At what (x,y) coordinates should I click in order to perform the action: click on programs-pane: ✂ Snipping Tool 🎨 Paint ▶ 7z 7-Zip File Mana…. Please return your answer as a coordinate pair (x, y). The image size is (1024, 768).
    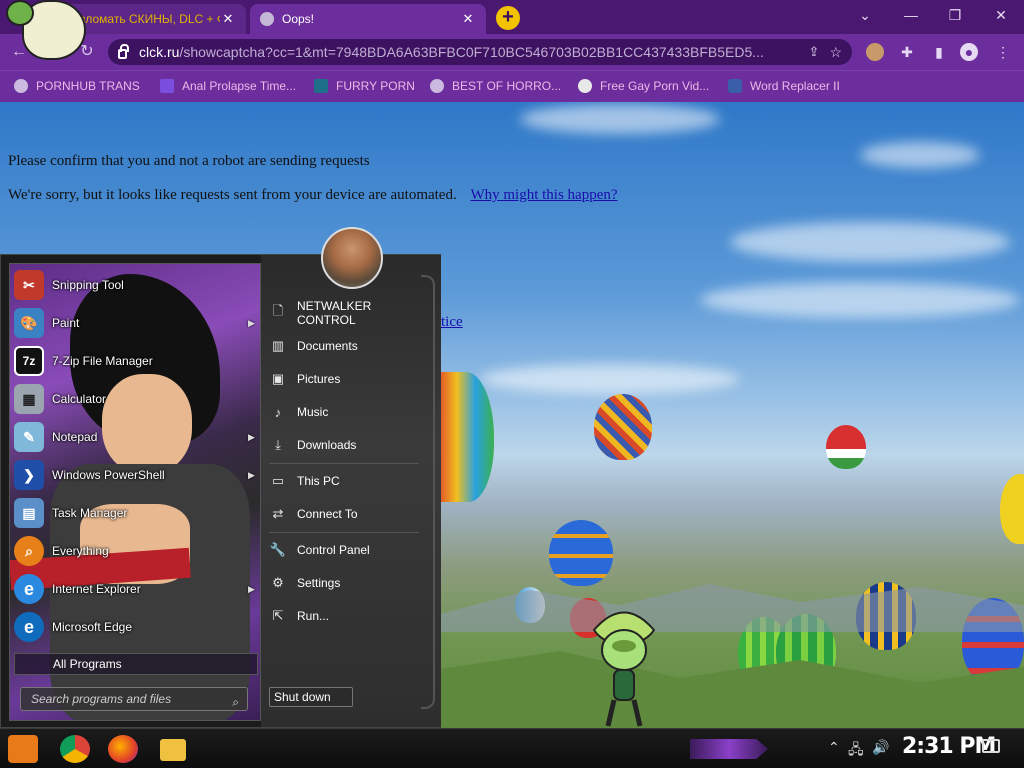
    Looking at the image, I should click on (135, 492).